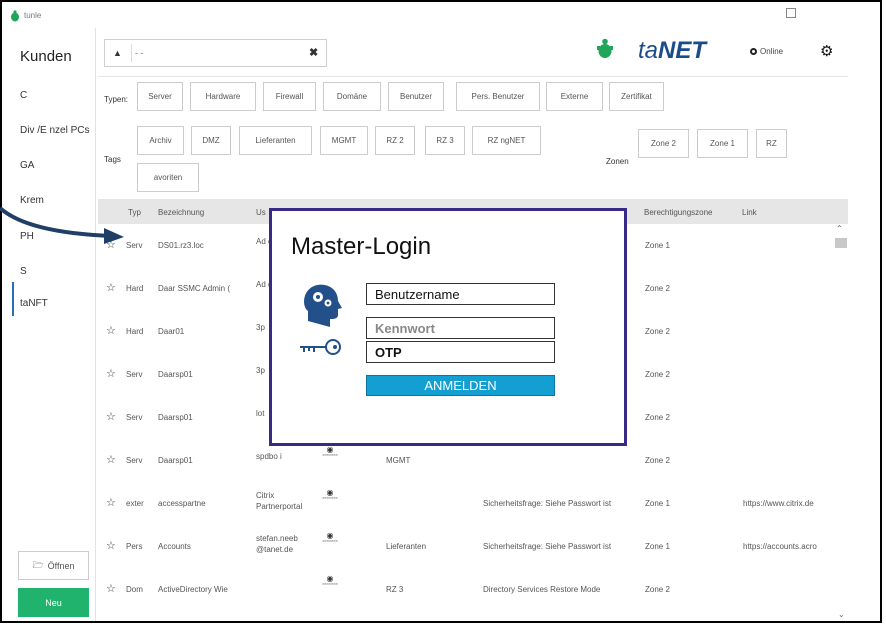 The width and height of the screenshot is (886, 625). Describe the element at coordinates (636, 96) in the screenshot. I see `filter-type-certificate: Zertifikat` at that location.